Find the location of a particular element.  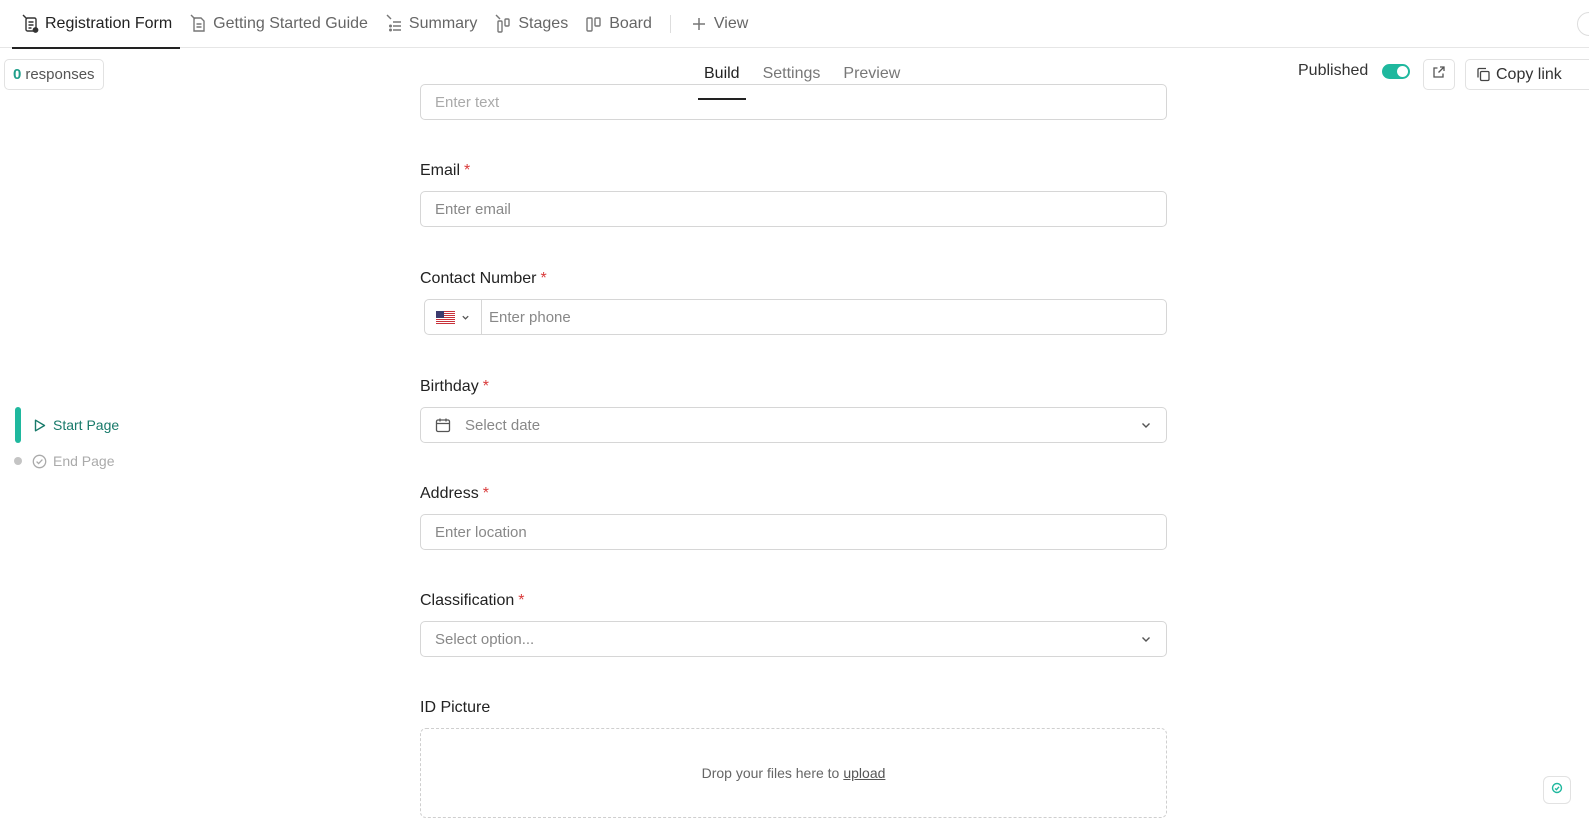

address-input: Enter location is located at coordinates (793, 532).